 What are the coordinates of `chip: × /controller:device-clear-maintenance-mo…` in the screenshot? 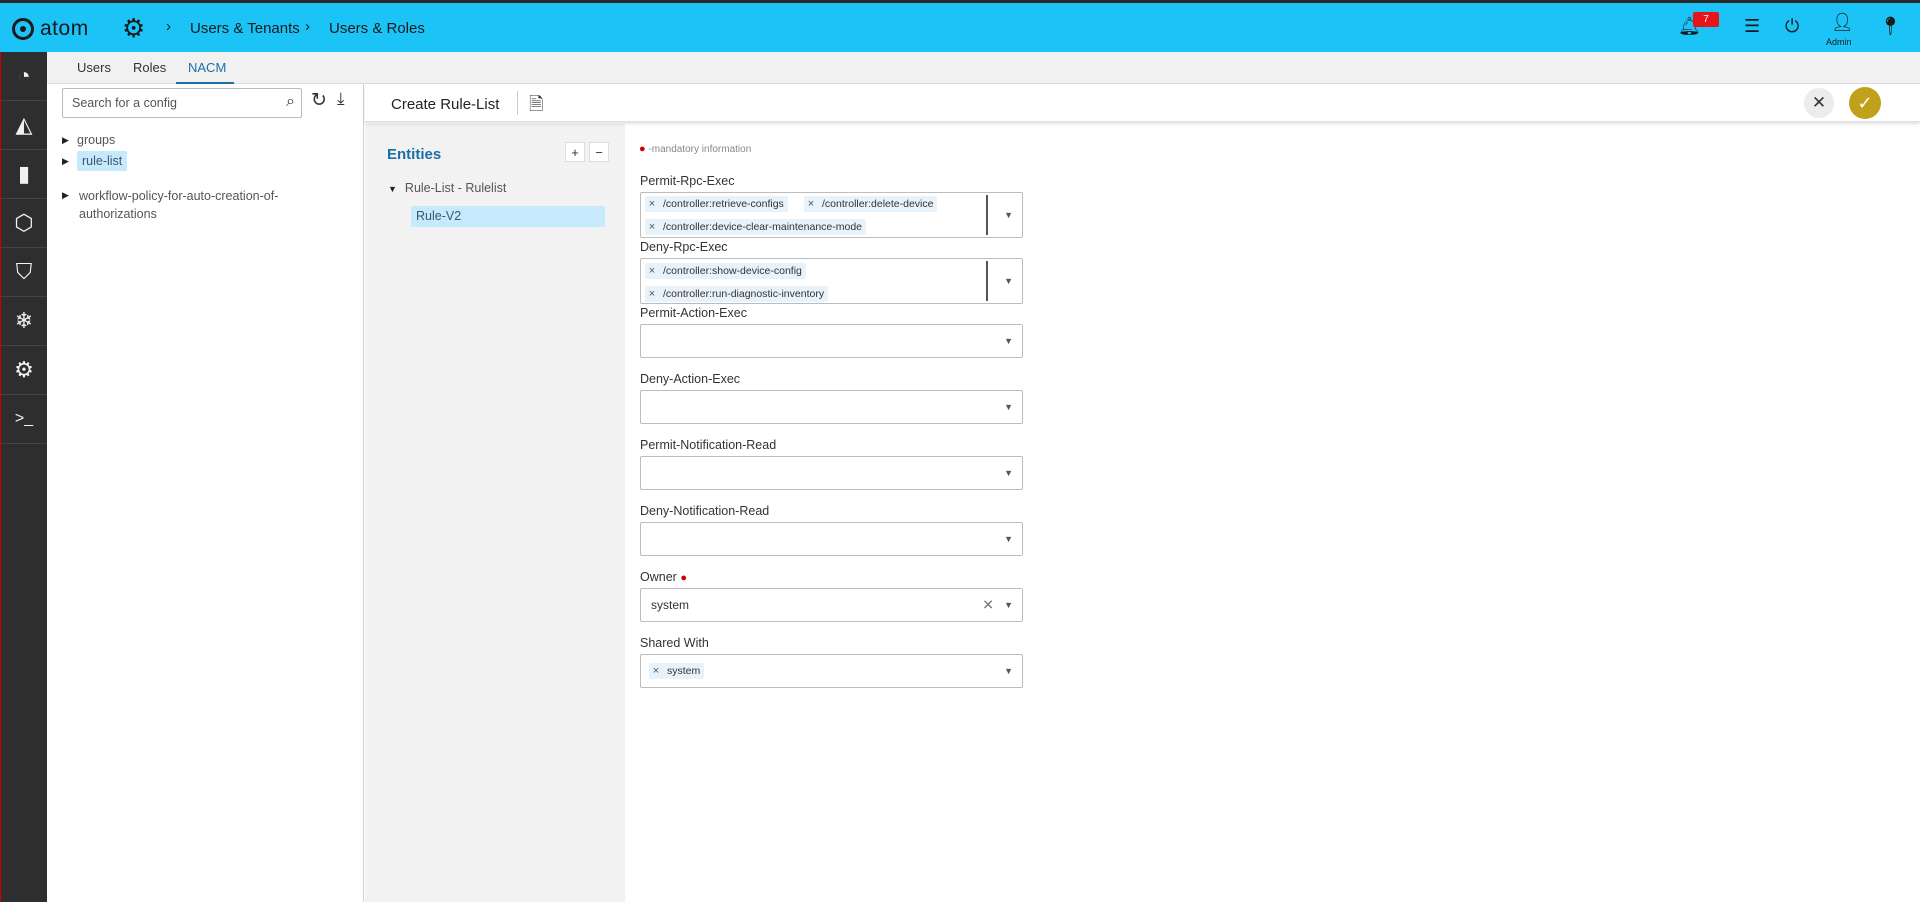 It's located at (756, 227).